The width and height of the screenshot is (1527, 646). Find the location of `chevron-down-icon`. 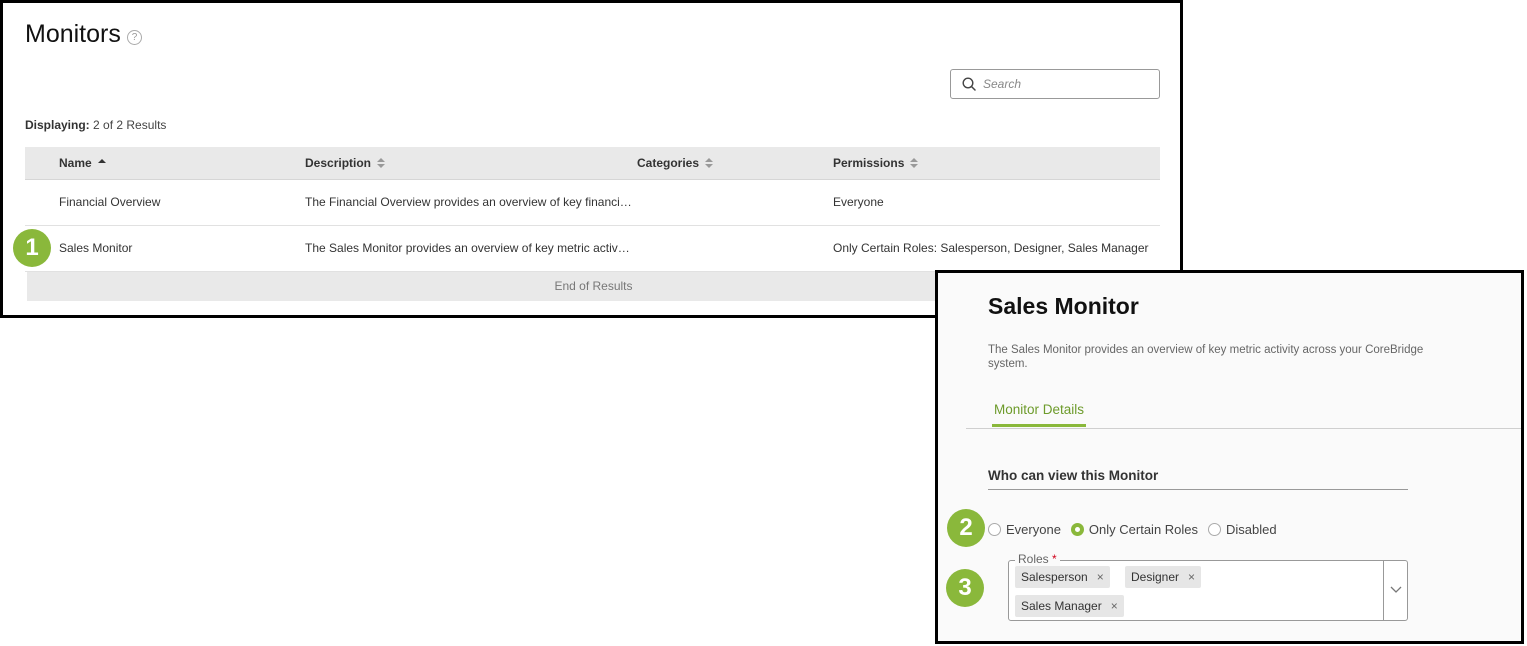

chevron-down-icon is located at coordinates (1396, 589).